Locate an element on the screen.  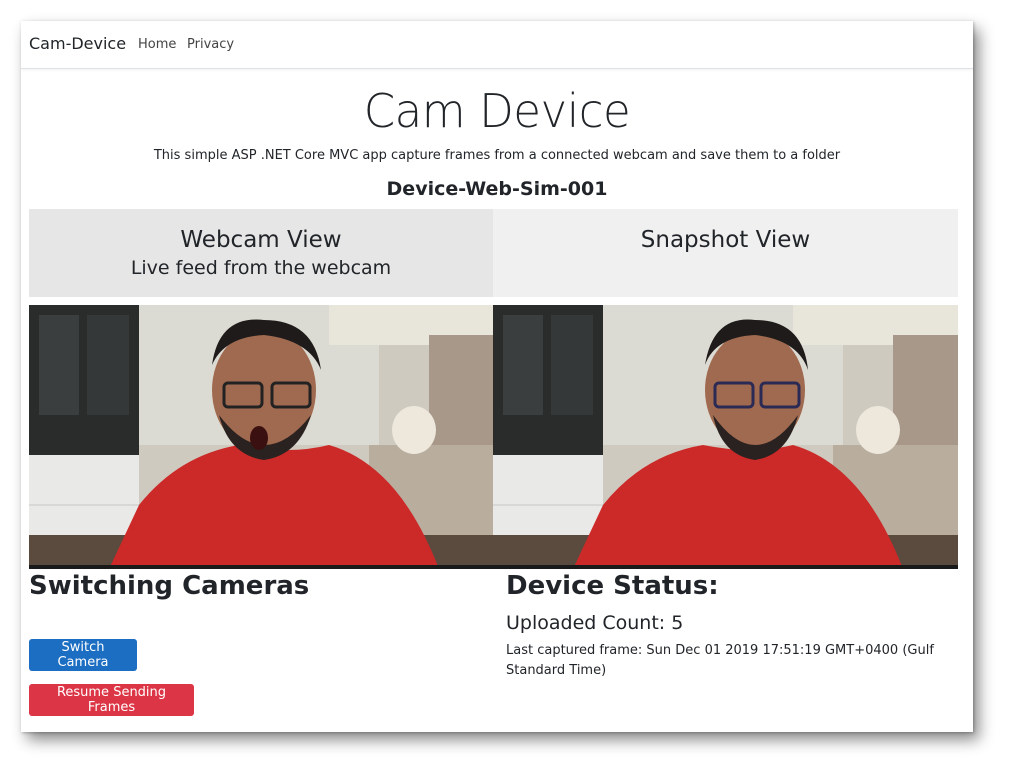
navbar: Cam-Device Home Privacy is located at coordinates (497, 45).